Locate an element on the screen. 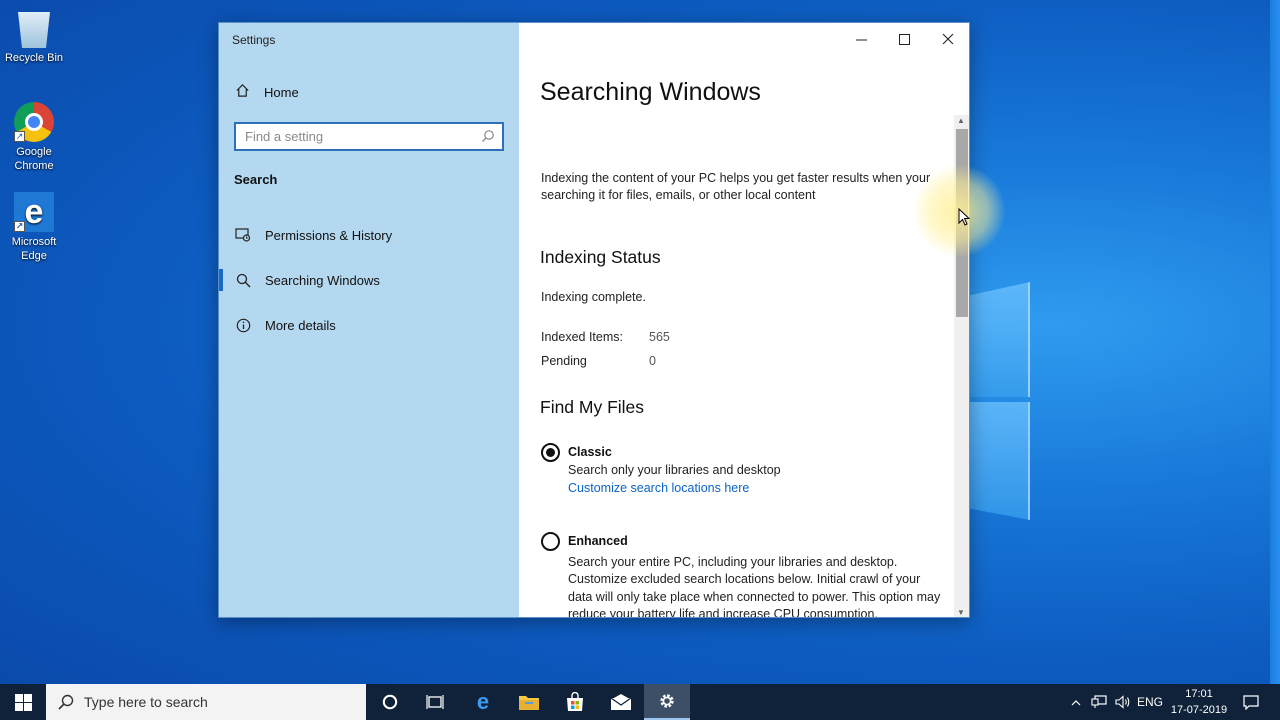  minimize-icon is located at coordinates (861, 39).